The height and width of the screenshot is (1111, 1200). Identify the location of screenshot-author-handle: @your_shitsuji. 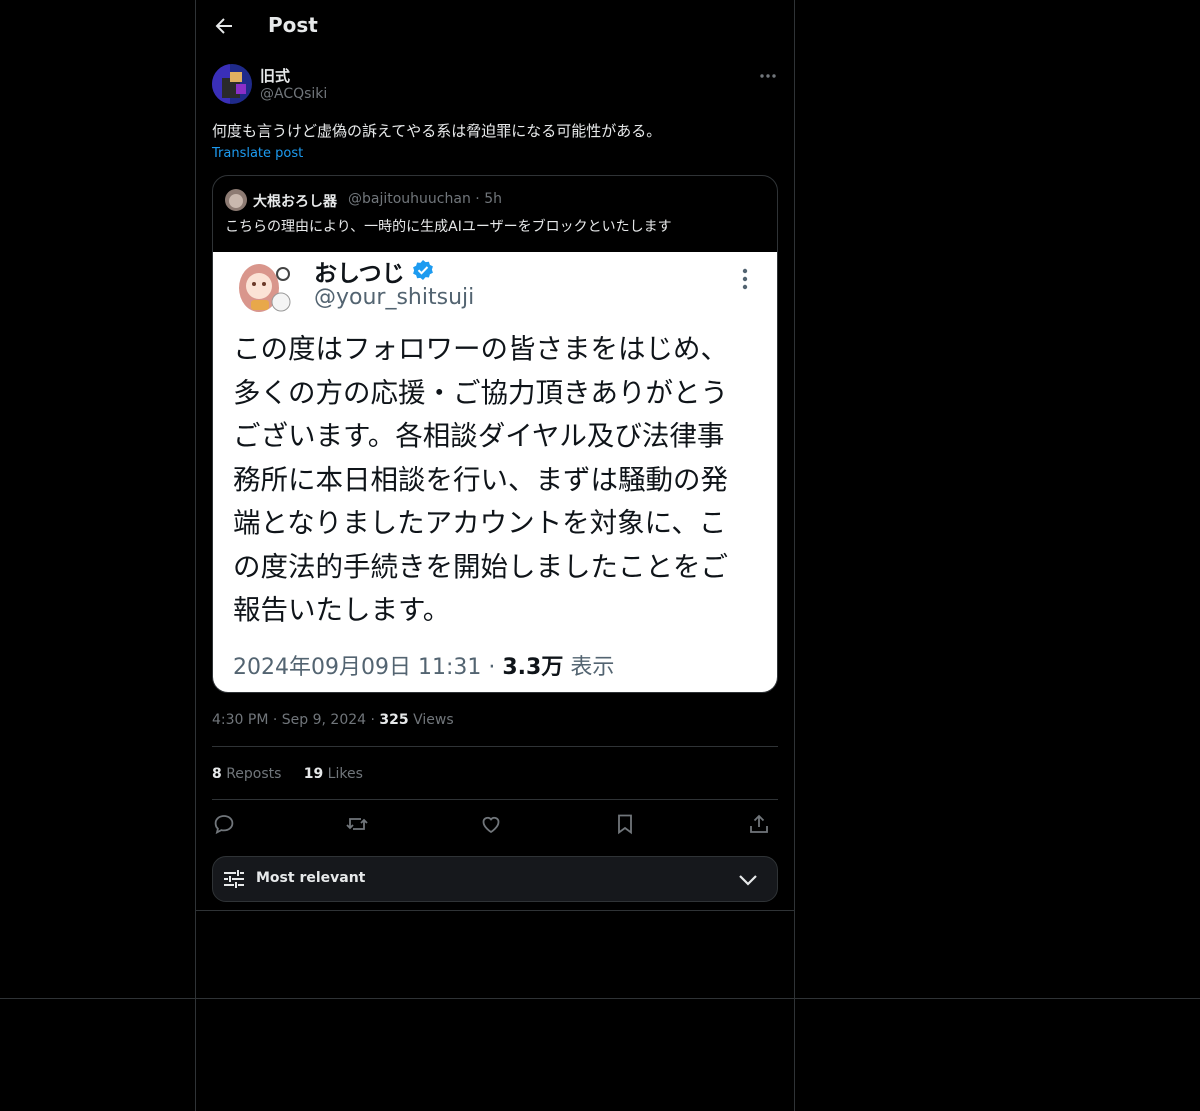
(394, 297).